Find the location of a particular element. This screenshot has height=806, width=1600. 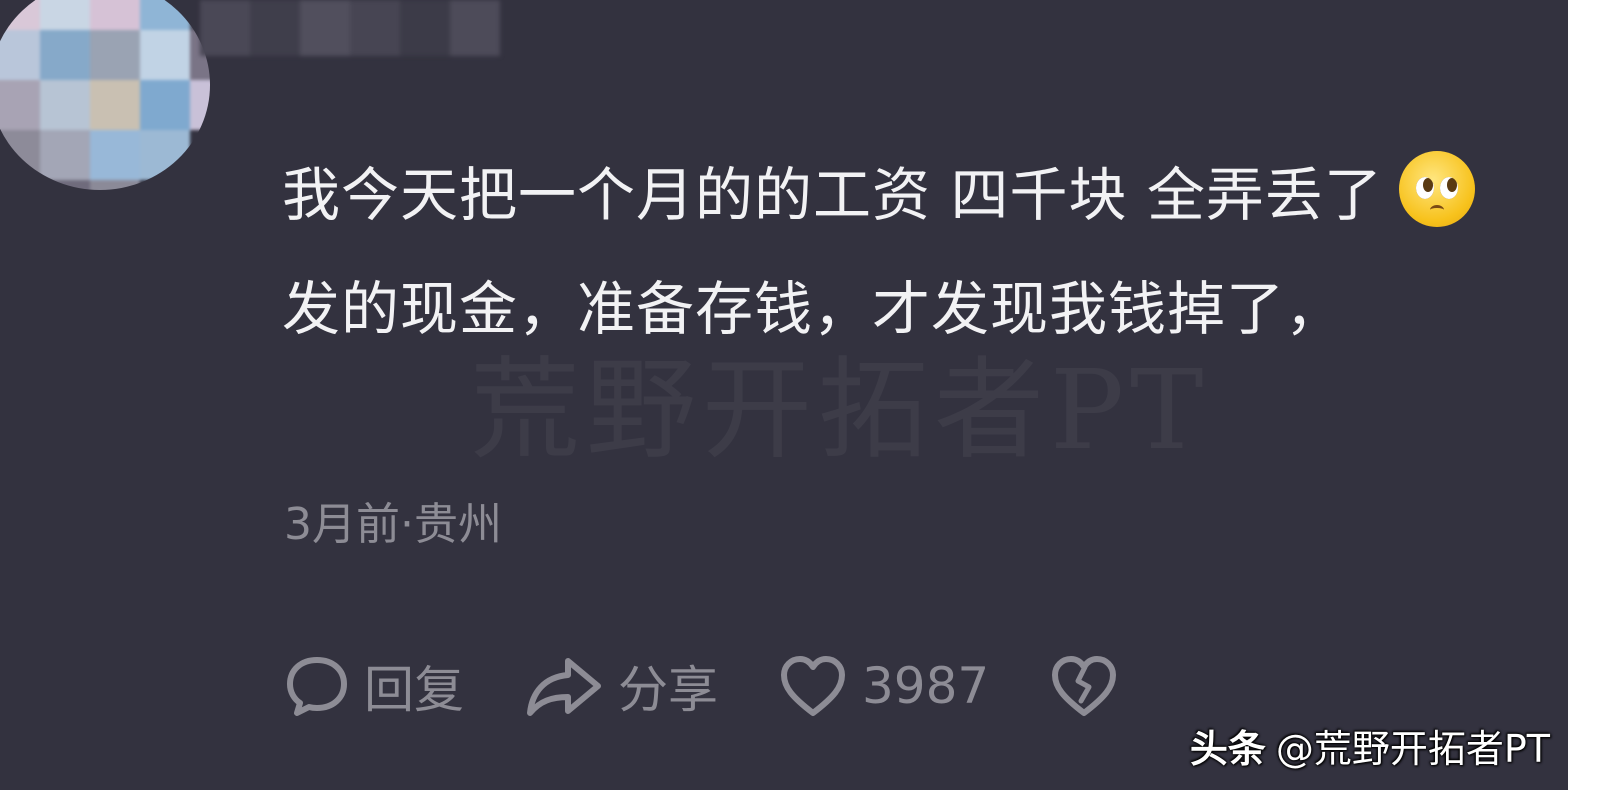

dislike-button is located at coordinates (1084, 686).